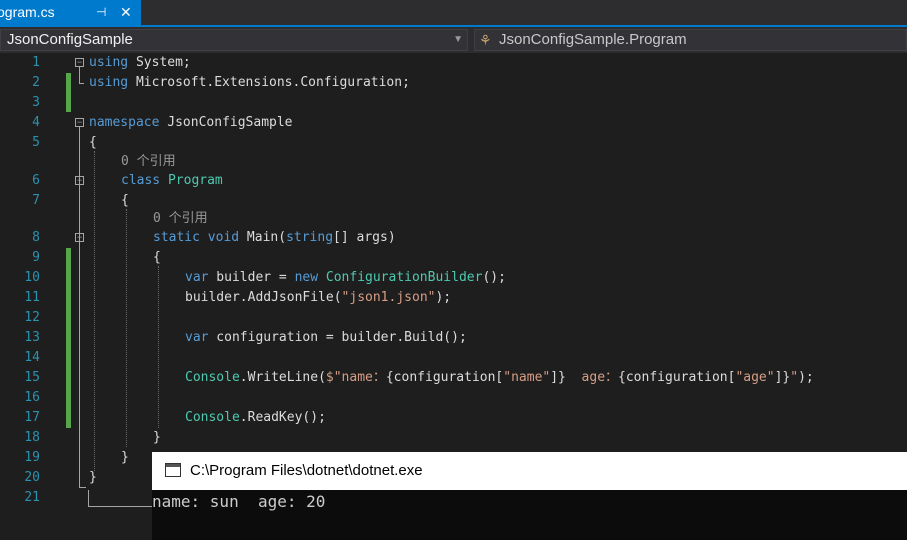 This screenshot has width=907, height=540. What do you see at coordinates (36, 257) in the screenshot?
I see `line-number: 9` at bounding box center [36, 257].